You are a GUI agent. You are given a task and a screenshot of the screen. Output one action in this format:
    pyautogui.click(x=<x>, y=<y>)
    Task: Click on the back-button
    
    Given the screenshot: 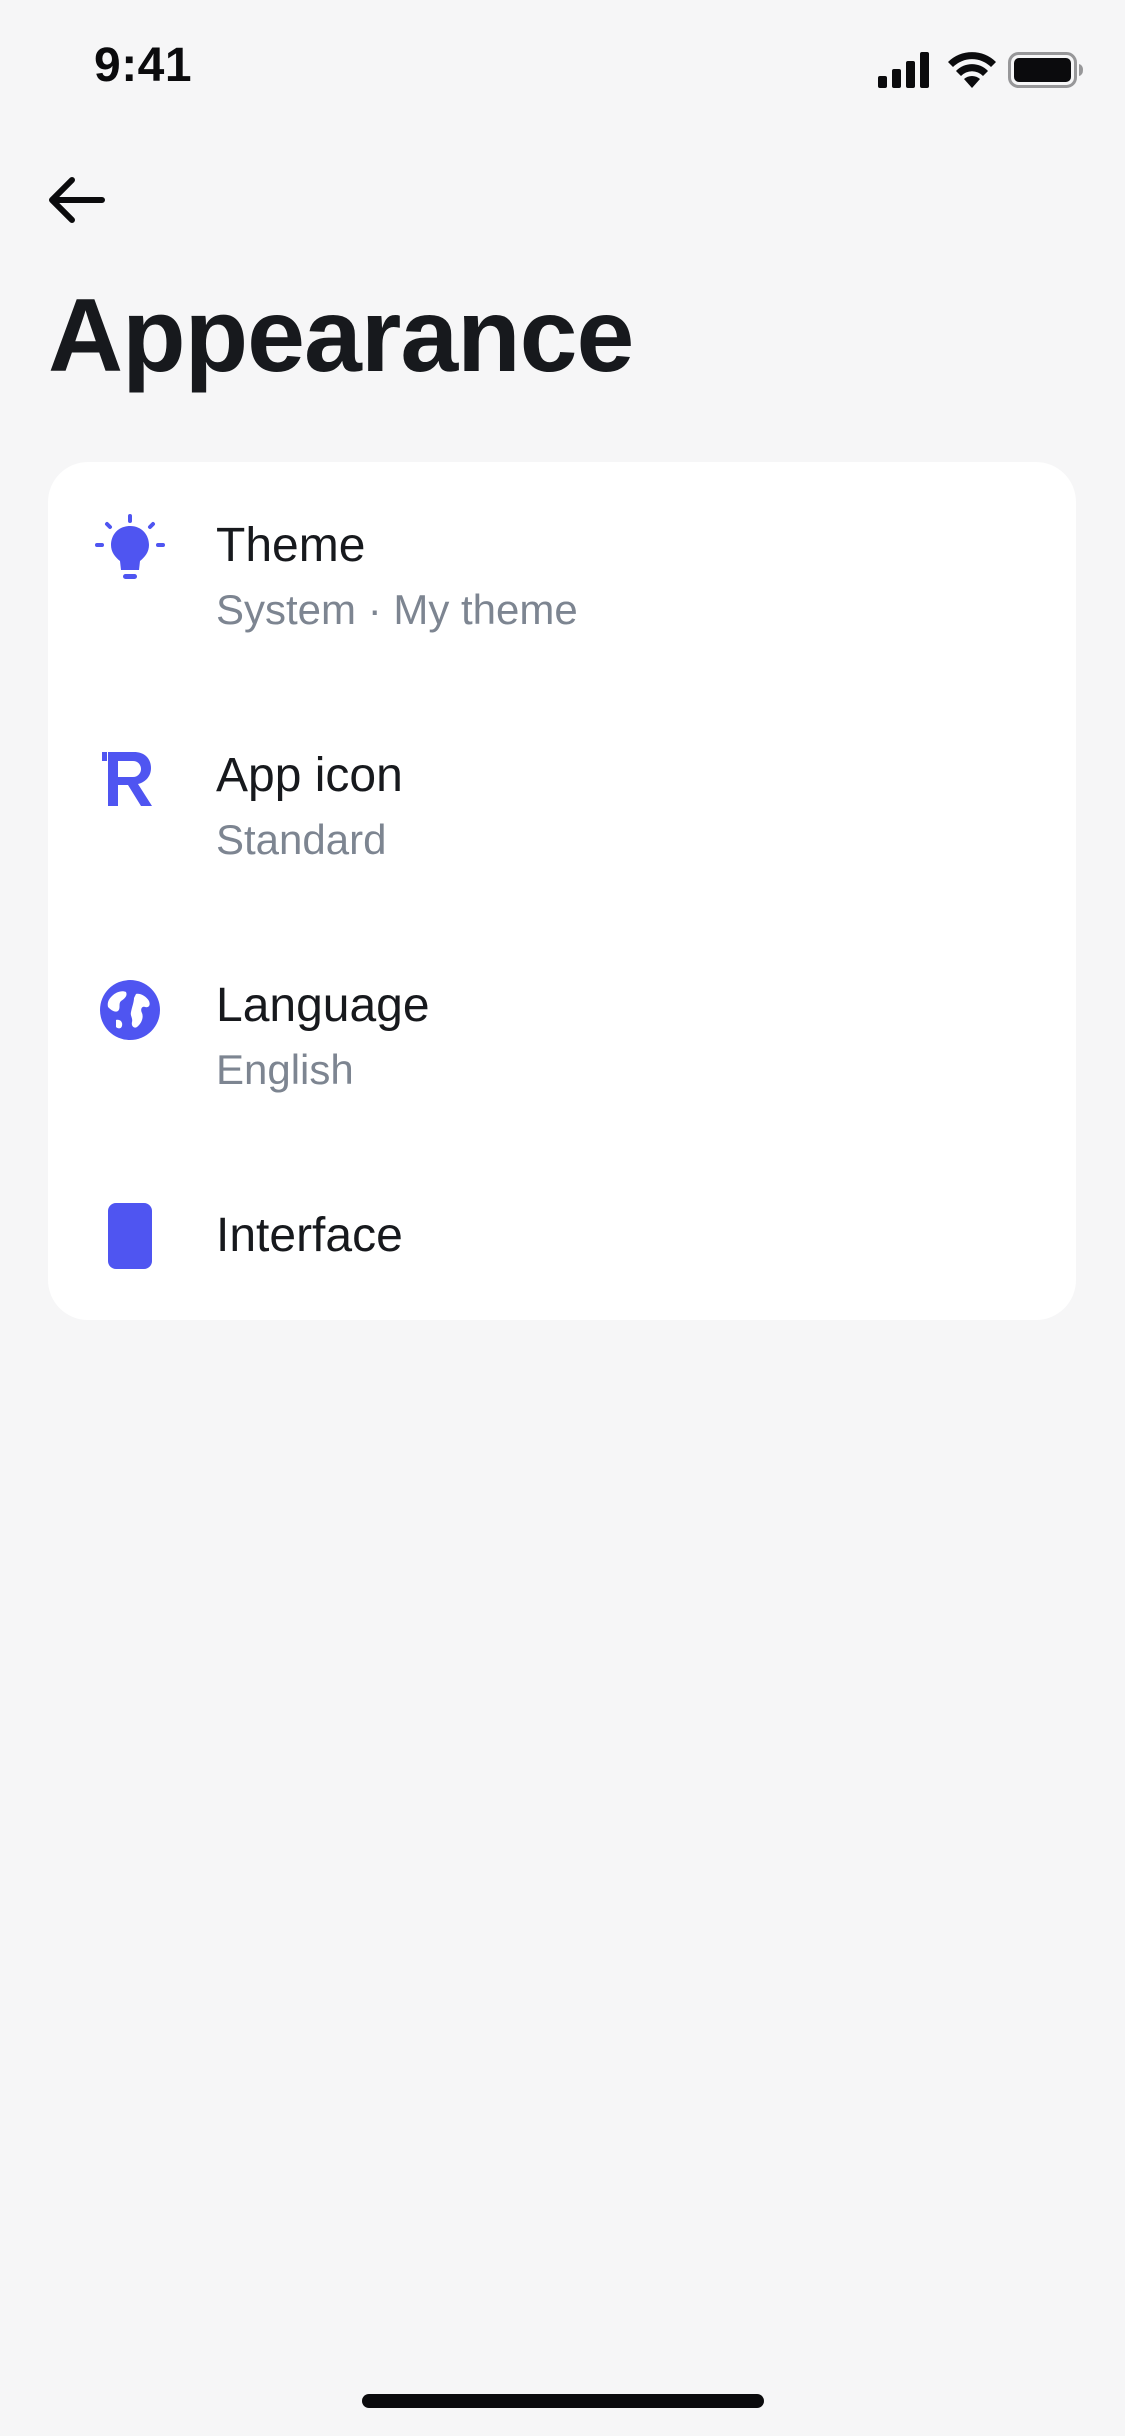 What is the action you would take?
    pyautogui.click(x=76, y=200)
    